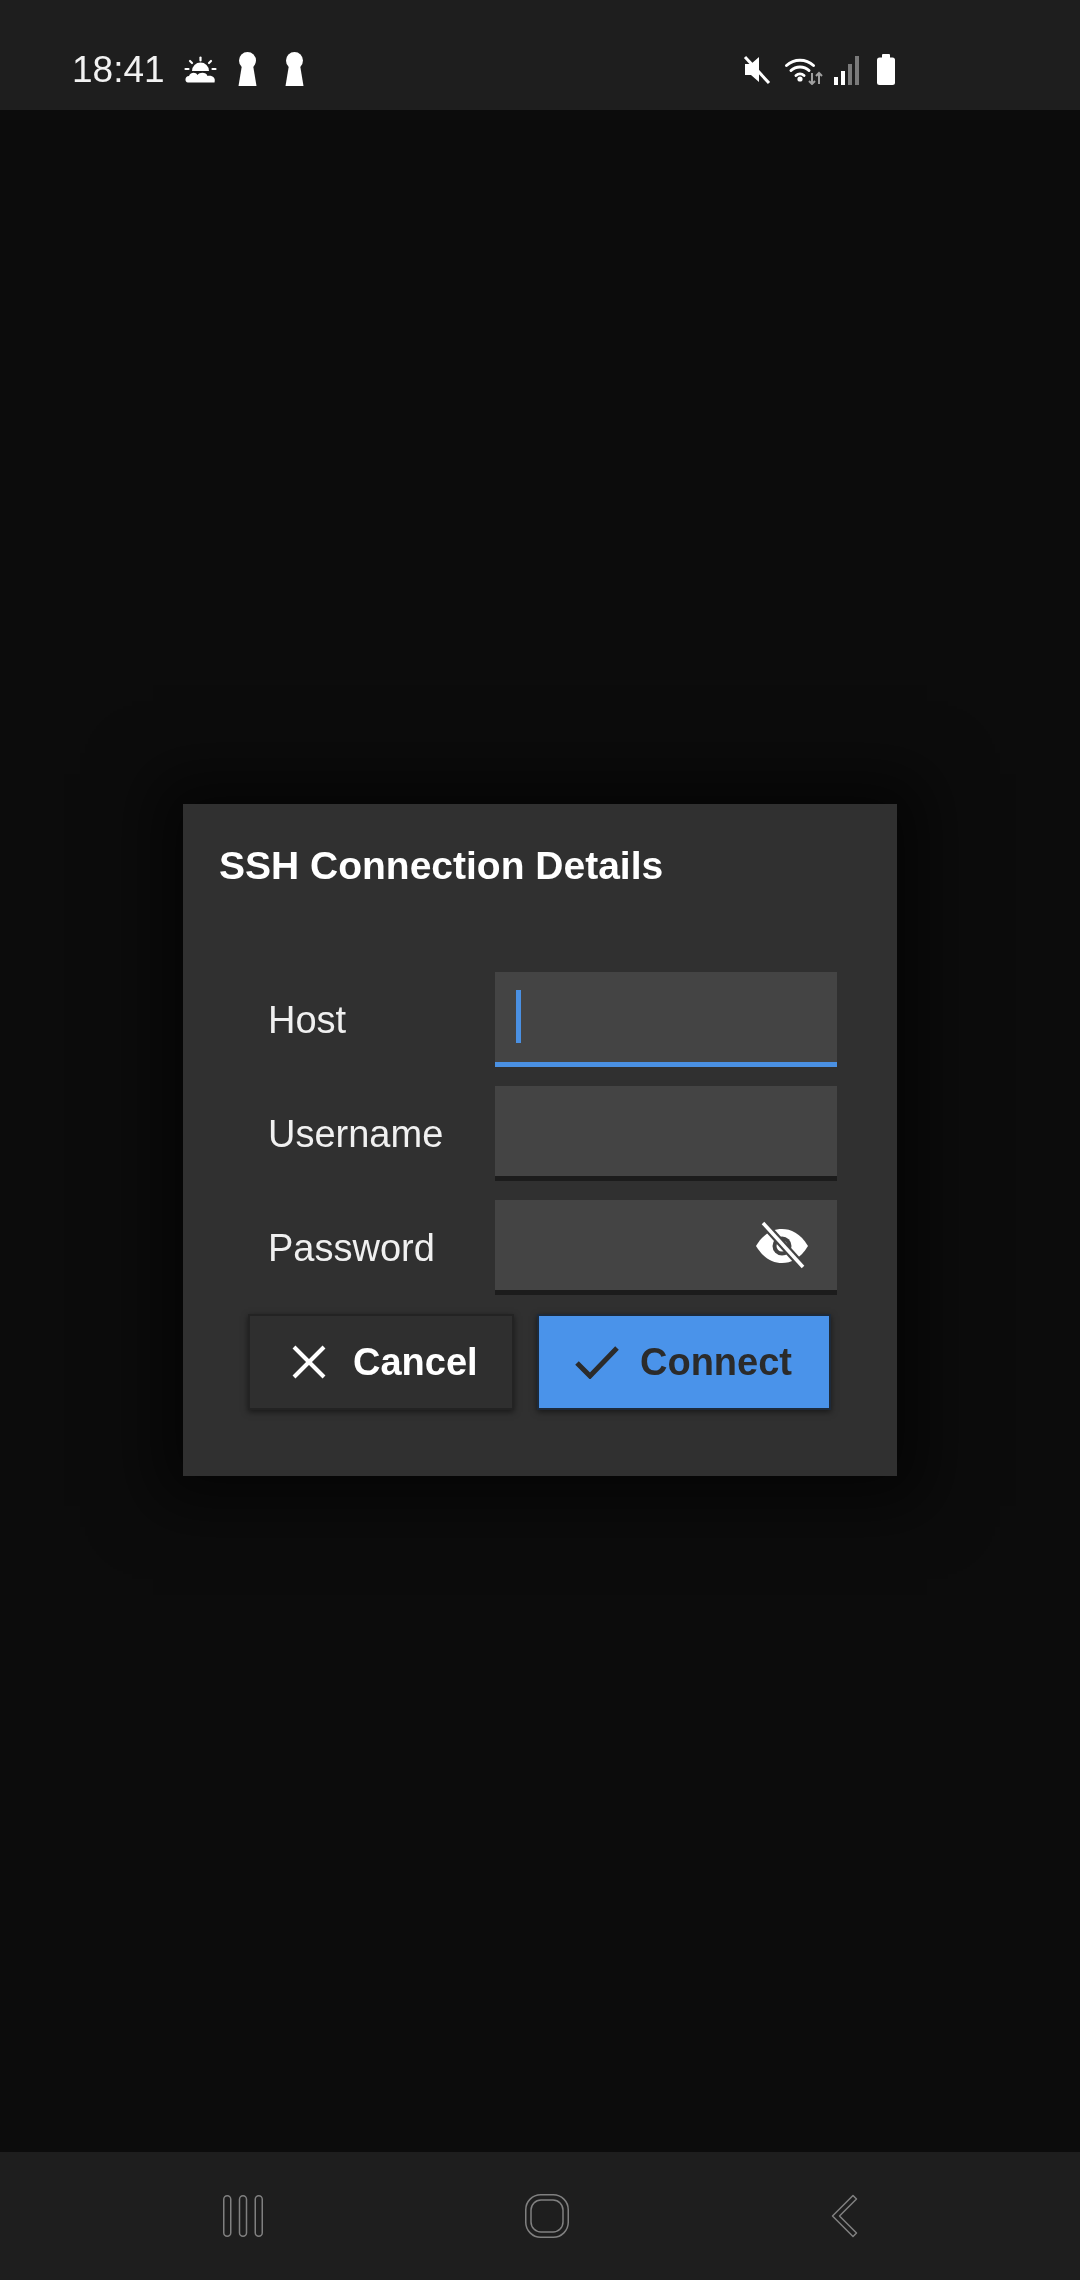  Describe the element at coordinates (352, 1248) in the screenshot. I see `field-label: Password` at that location.